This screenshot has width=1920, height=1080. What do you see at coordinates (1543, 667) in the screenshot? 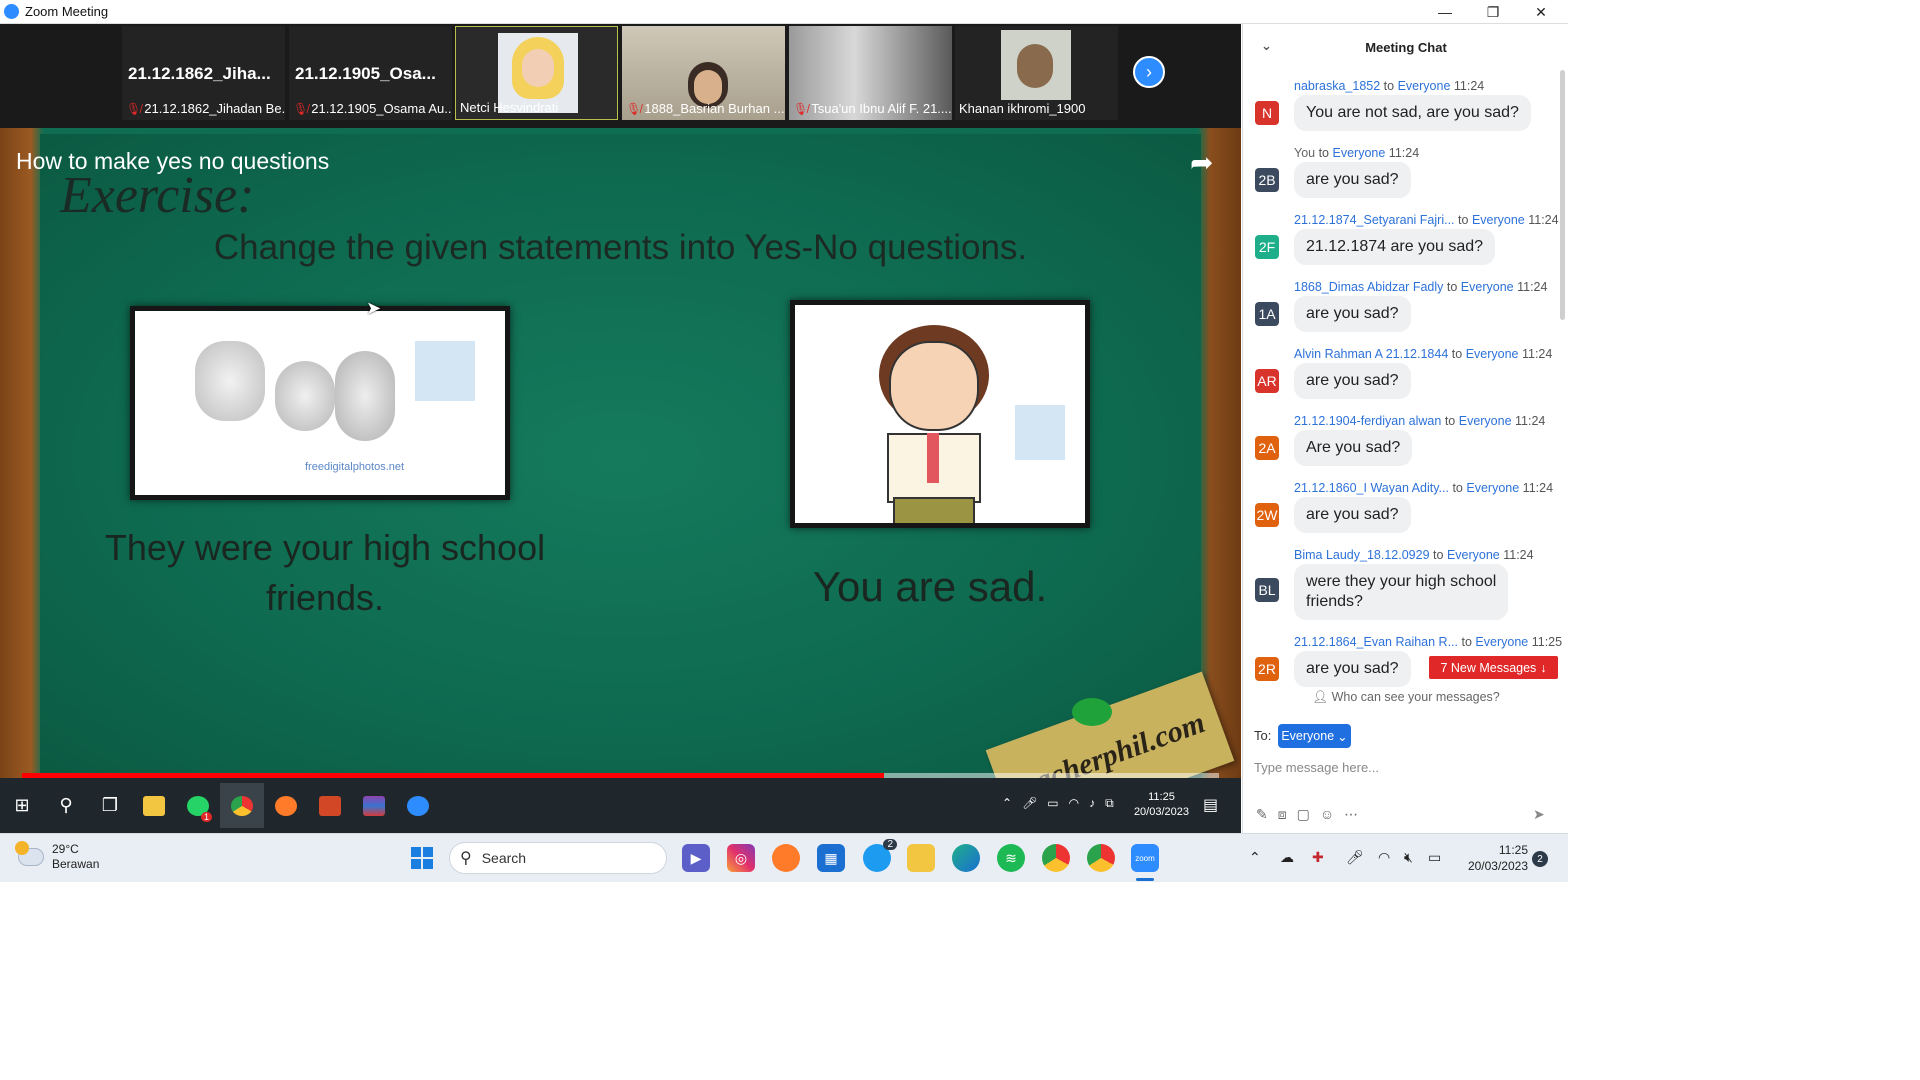
I see `arrow-down-icon: ↓` at bounding box center [1543, 667].